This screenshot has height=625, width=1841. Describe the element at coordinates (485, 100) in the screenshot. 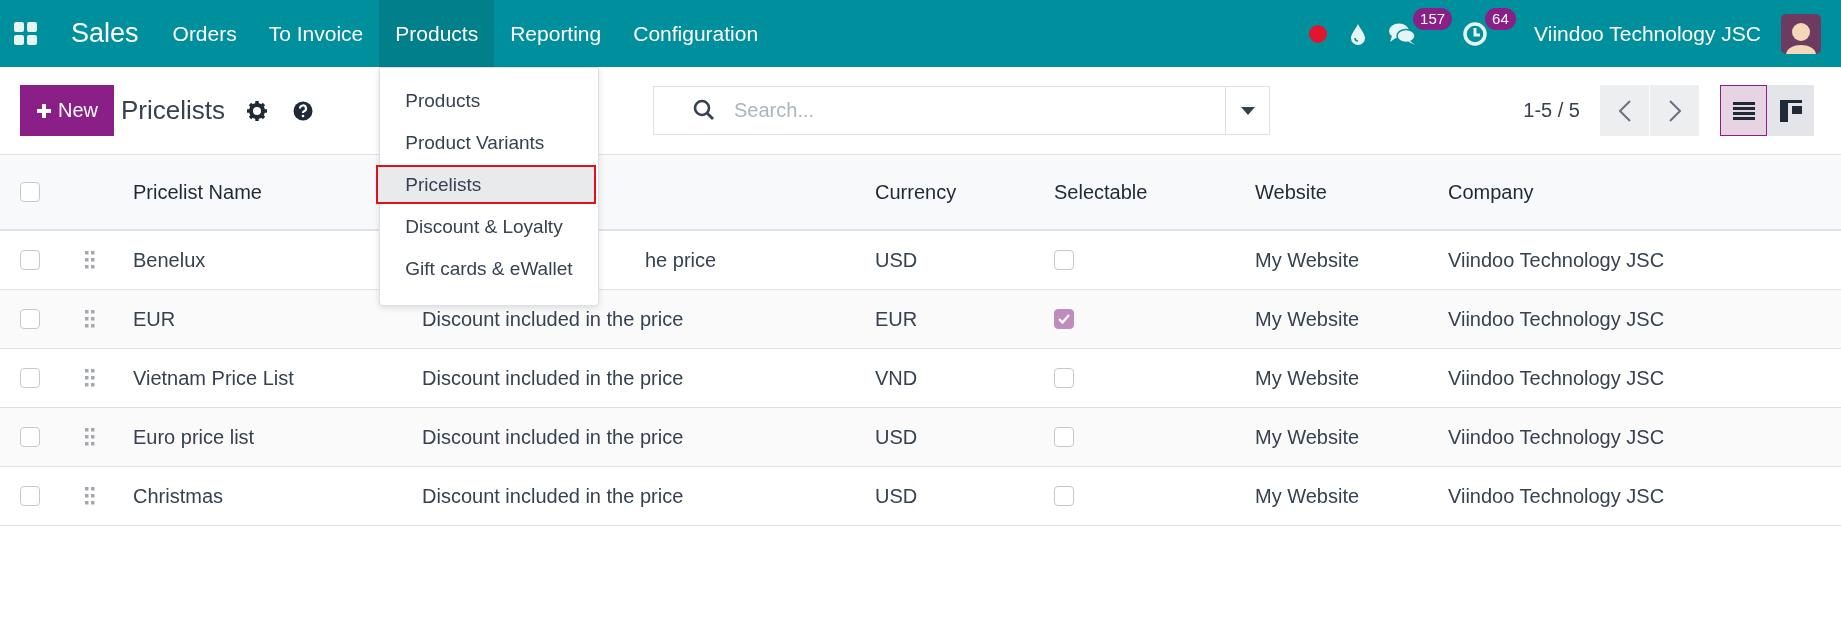

I see `dropdown-item: Products` at that location.